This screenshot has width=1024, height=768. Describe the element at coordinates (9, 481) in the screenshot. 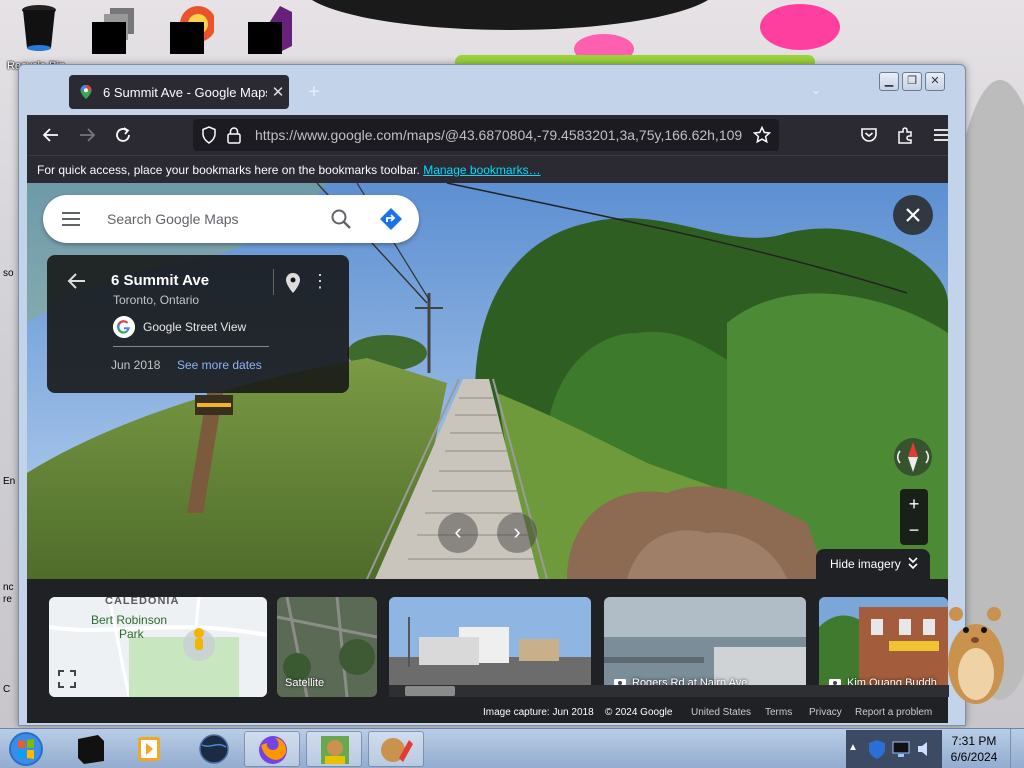

I see `desktop-side-label: En` at that location.